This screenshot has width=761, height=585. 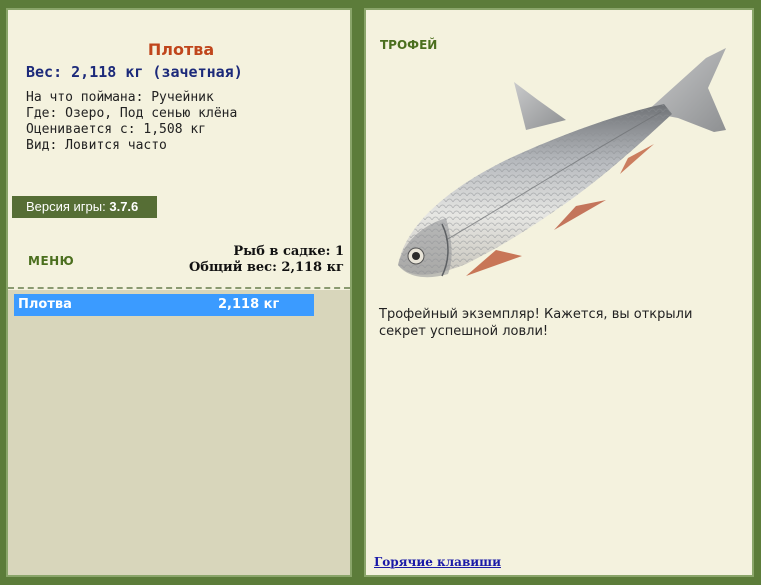 I want to click on divider, so click(x=179, y=288).